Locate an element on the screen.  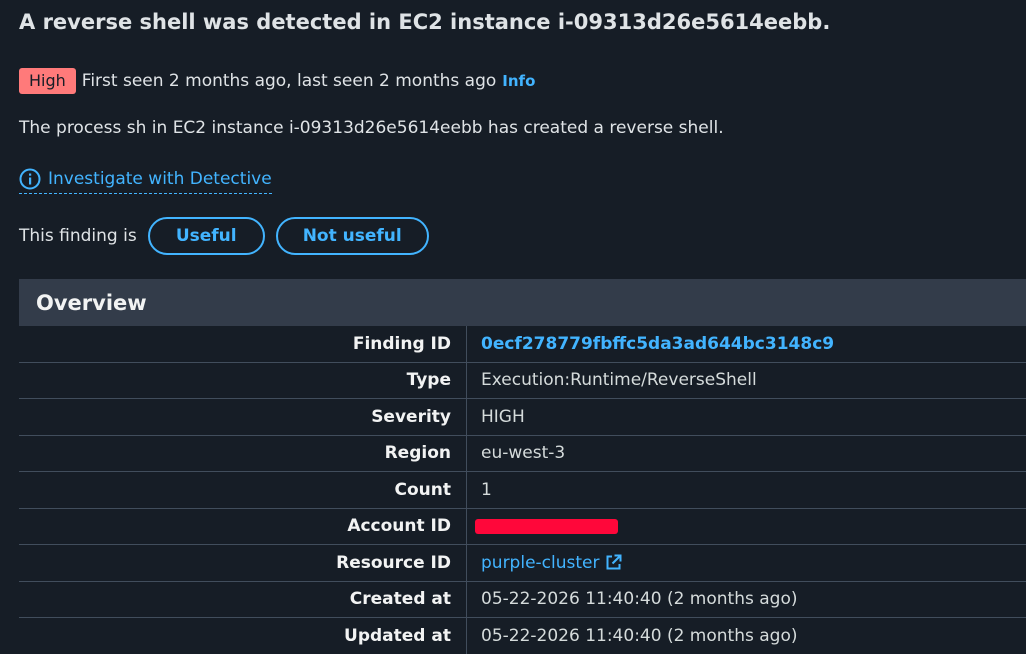
overview-row-region: Region eu-west-3 is located at coordinates (522, 453).